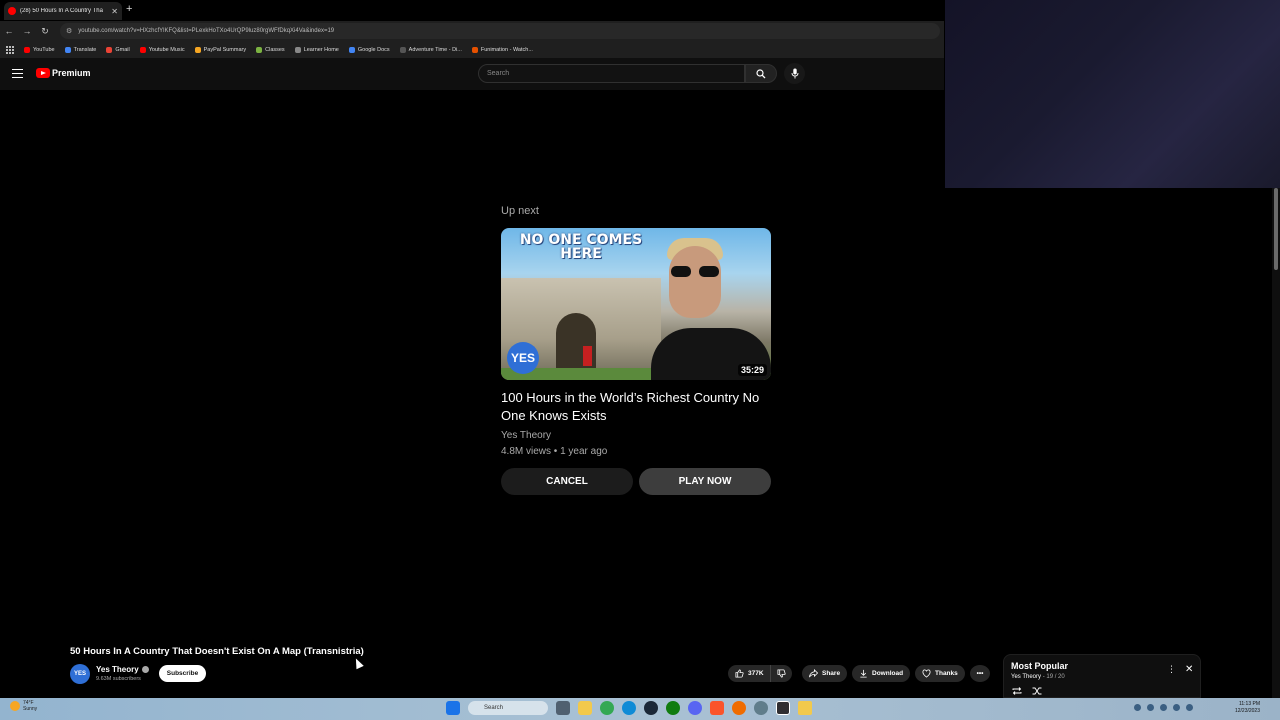 The height and width of the screenshot is (720, 1280). I want to click on reload-icon: ↻, so click(45, 31).